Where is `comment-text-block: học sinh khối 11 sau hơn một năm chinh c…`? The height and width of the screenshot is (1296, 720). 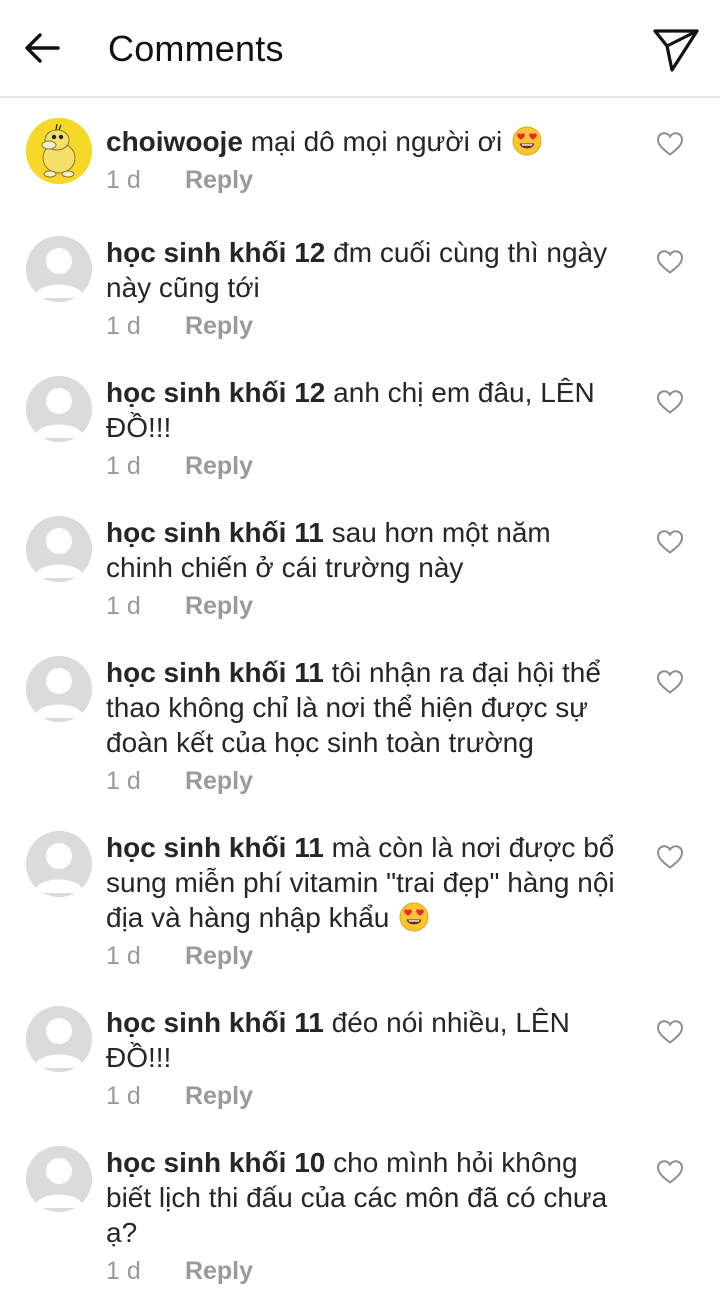 comment-text-block: học sinh khối 11 sau hơn một năm chinh c… is located at coordinates (362, 550).